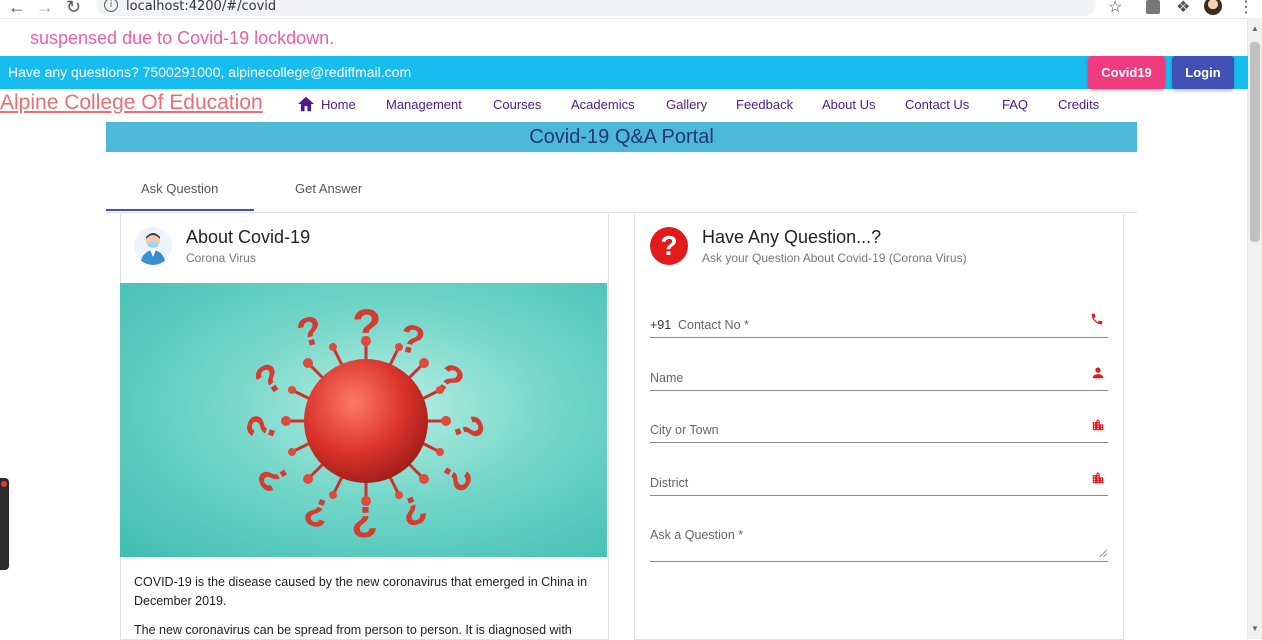  Describe the element at coordinates (621, 212) in the screenshot. I see `tabs-divider` at that location.